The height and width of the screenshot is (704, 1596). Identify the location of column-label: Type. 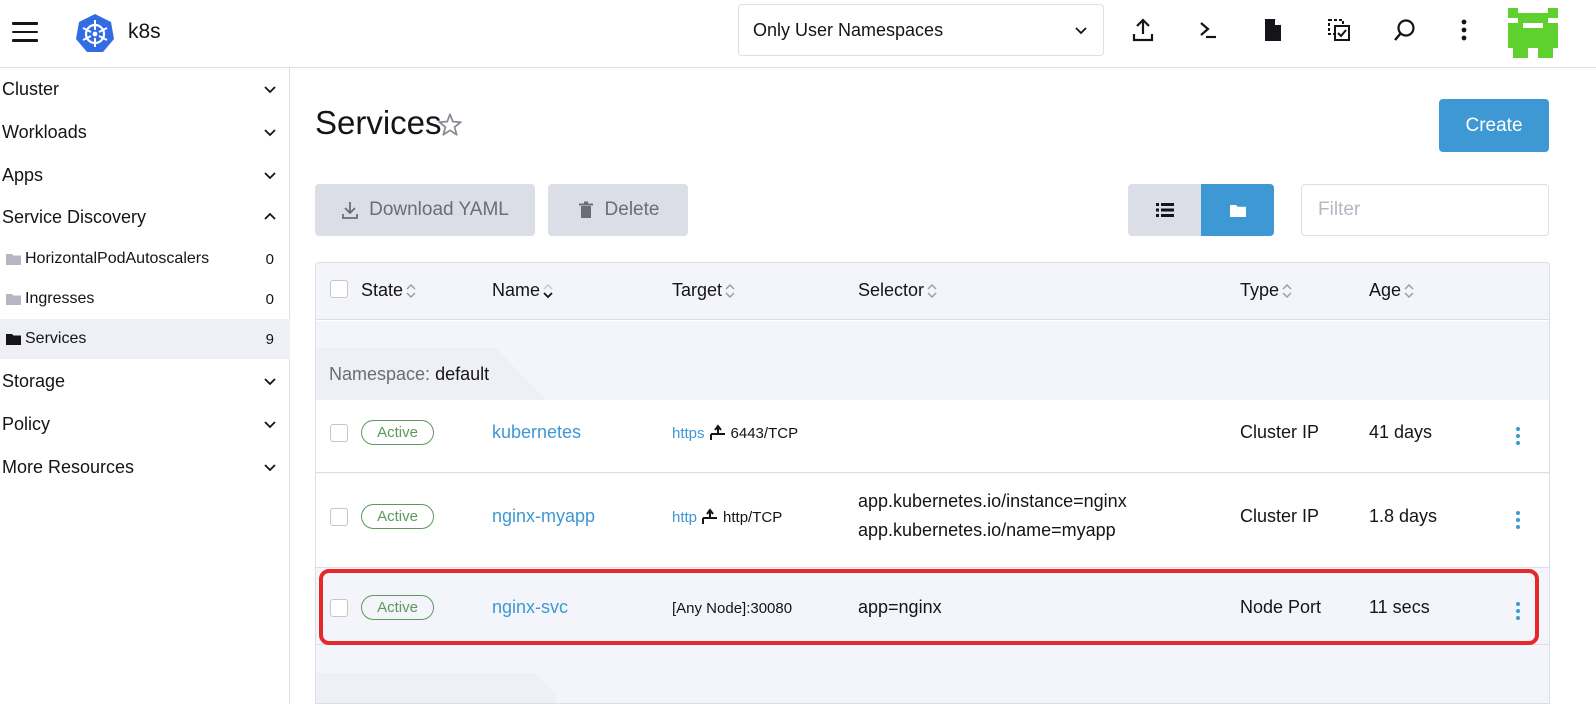
(1260, 290).